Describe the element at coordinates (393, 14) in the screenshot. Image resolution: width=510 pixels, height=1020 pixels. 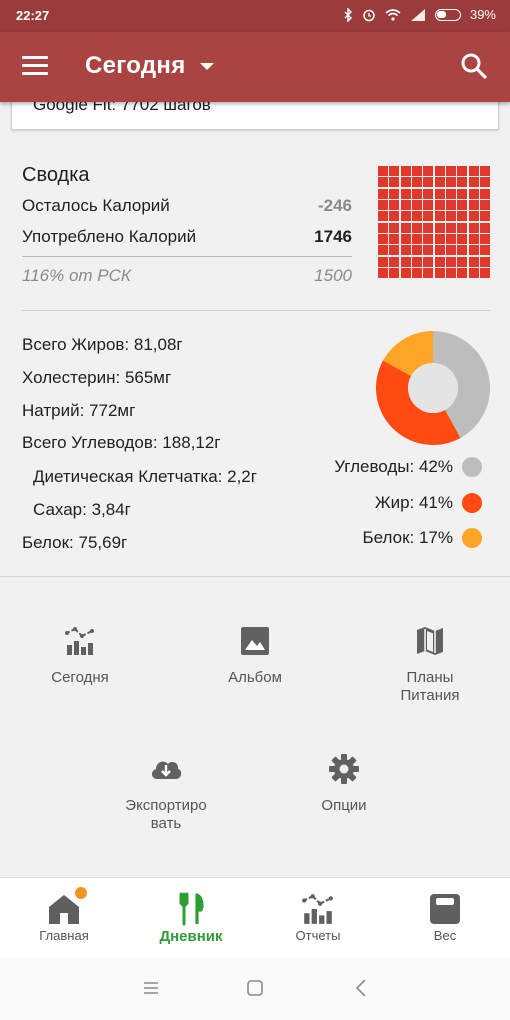
I see `wifi-icon` at that location.